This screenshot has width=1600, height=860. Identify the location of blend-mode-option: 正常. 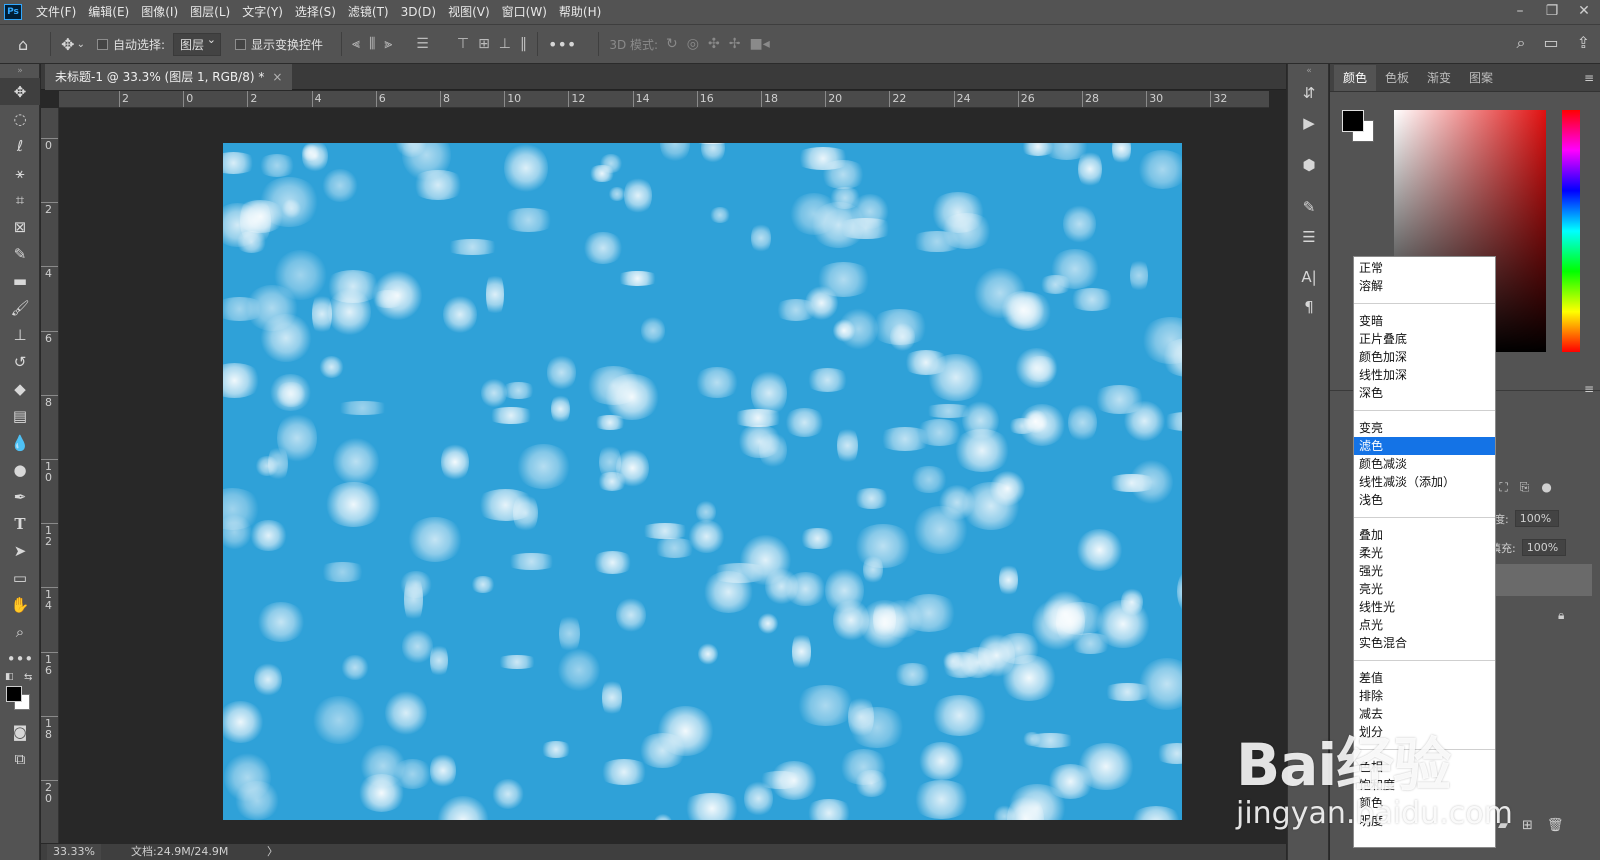
(1424, 268).